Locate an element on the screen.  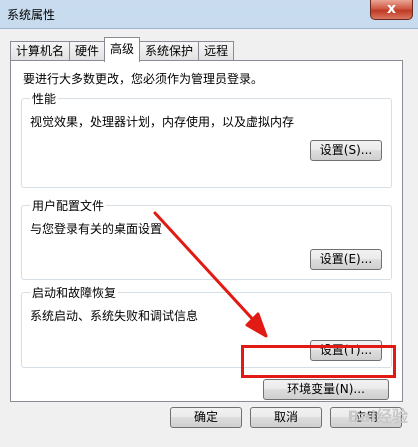
ok-button: 确定 is located at coordinates (206, 417).